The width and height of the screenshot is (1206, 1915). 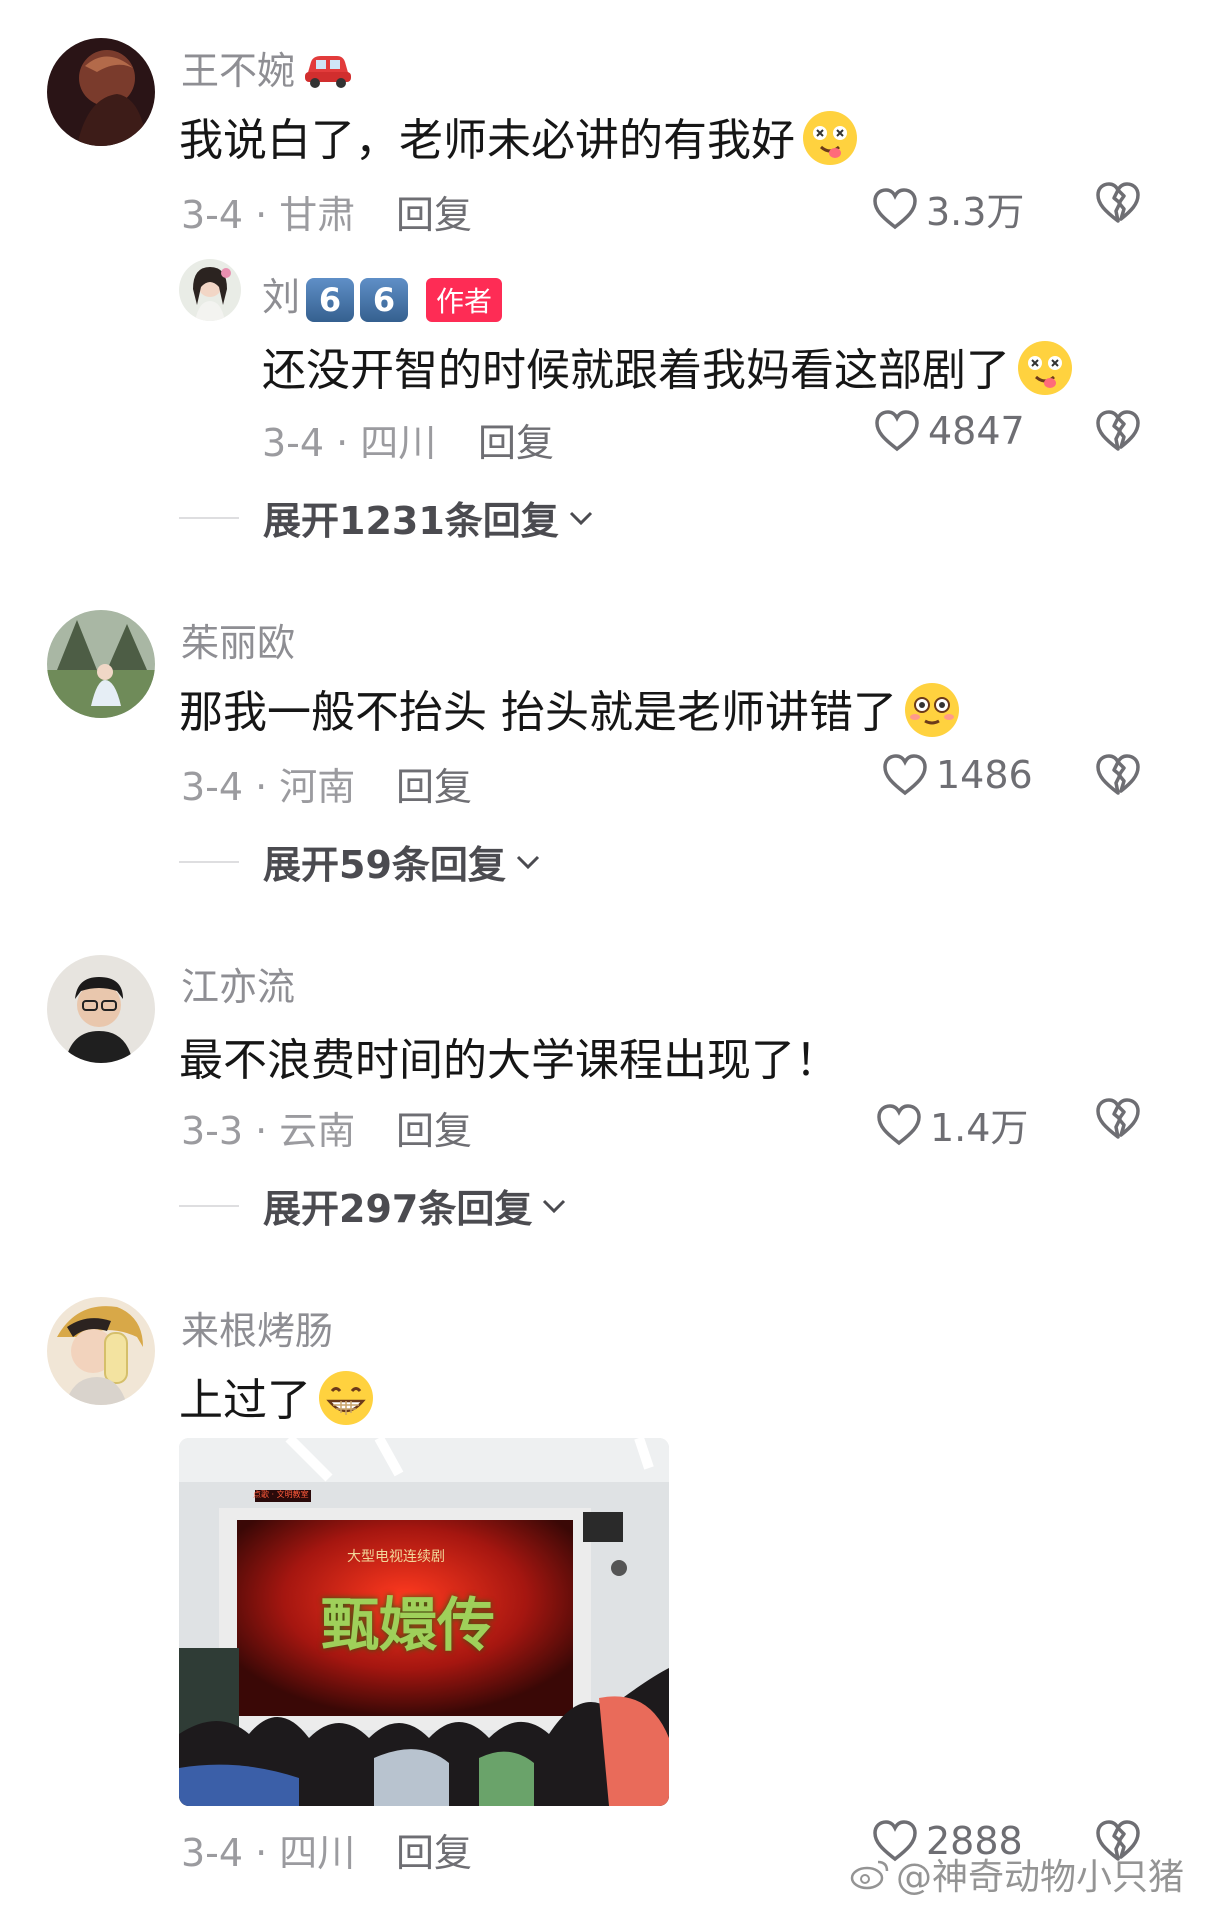 What do you see at coordinates (268, 215) in the screenshot?
I see `comment-meta: 3-4 · 甘肃` at bounding box center [268, 215].